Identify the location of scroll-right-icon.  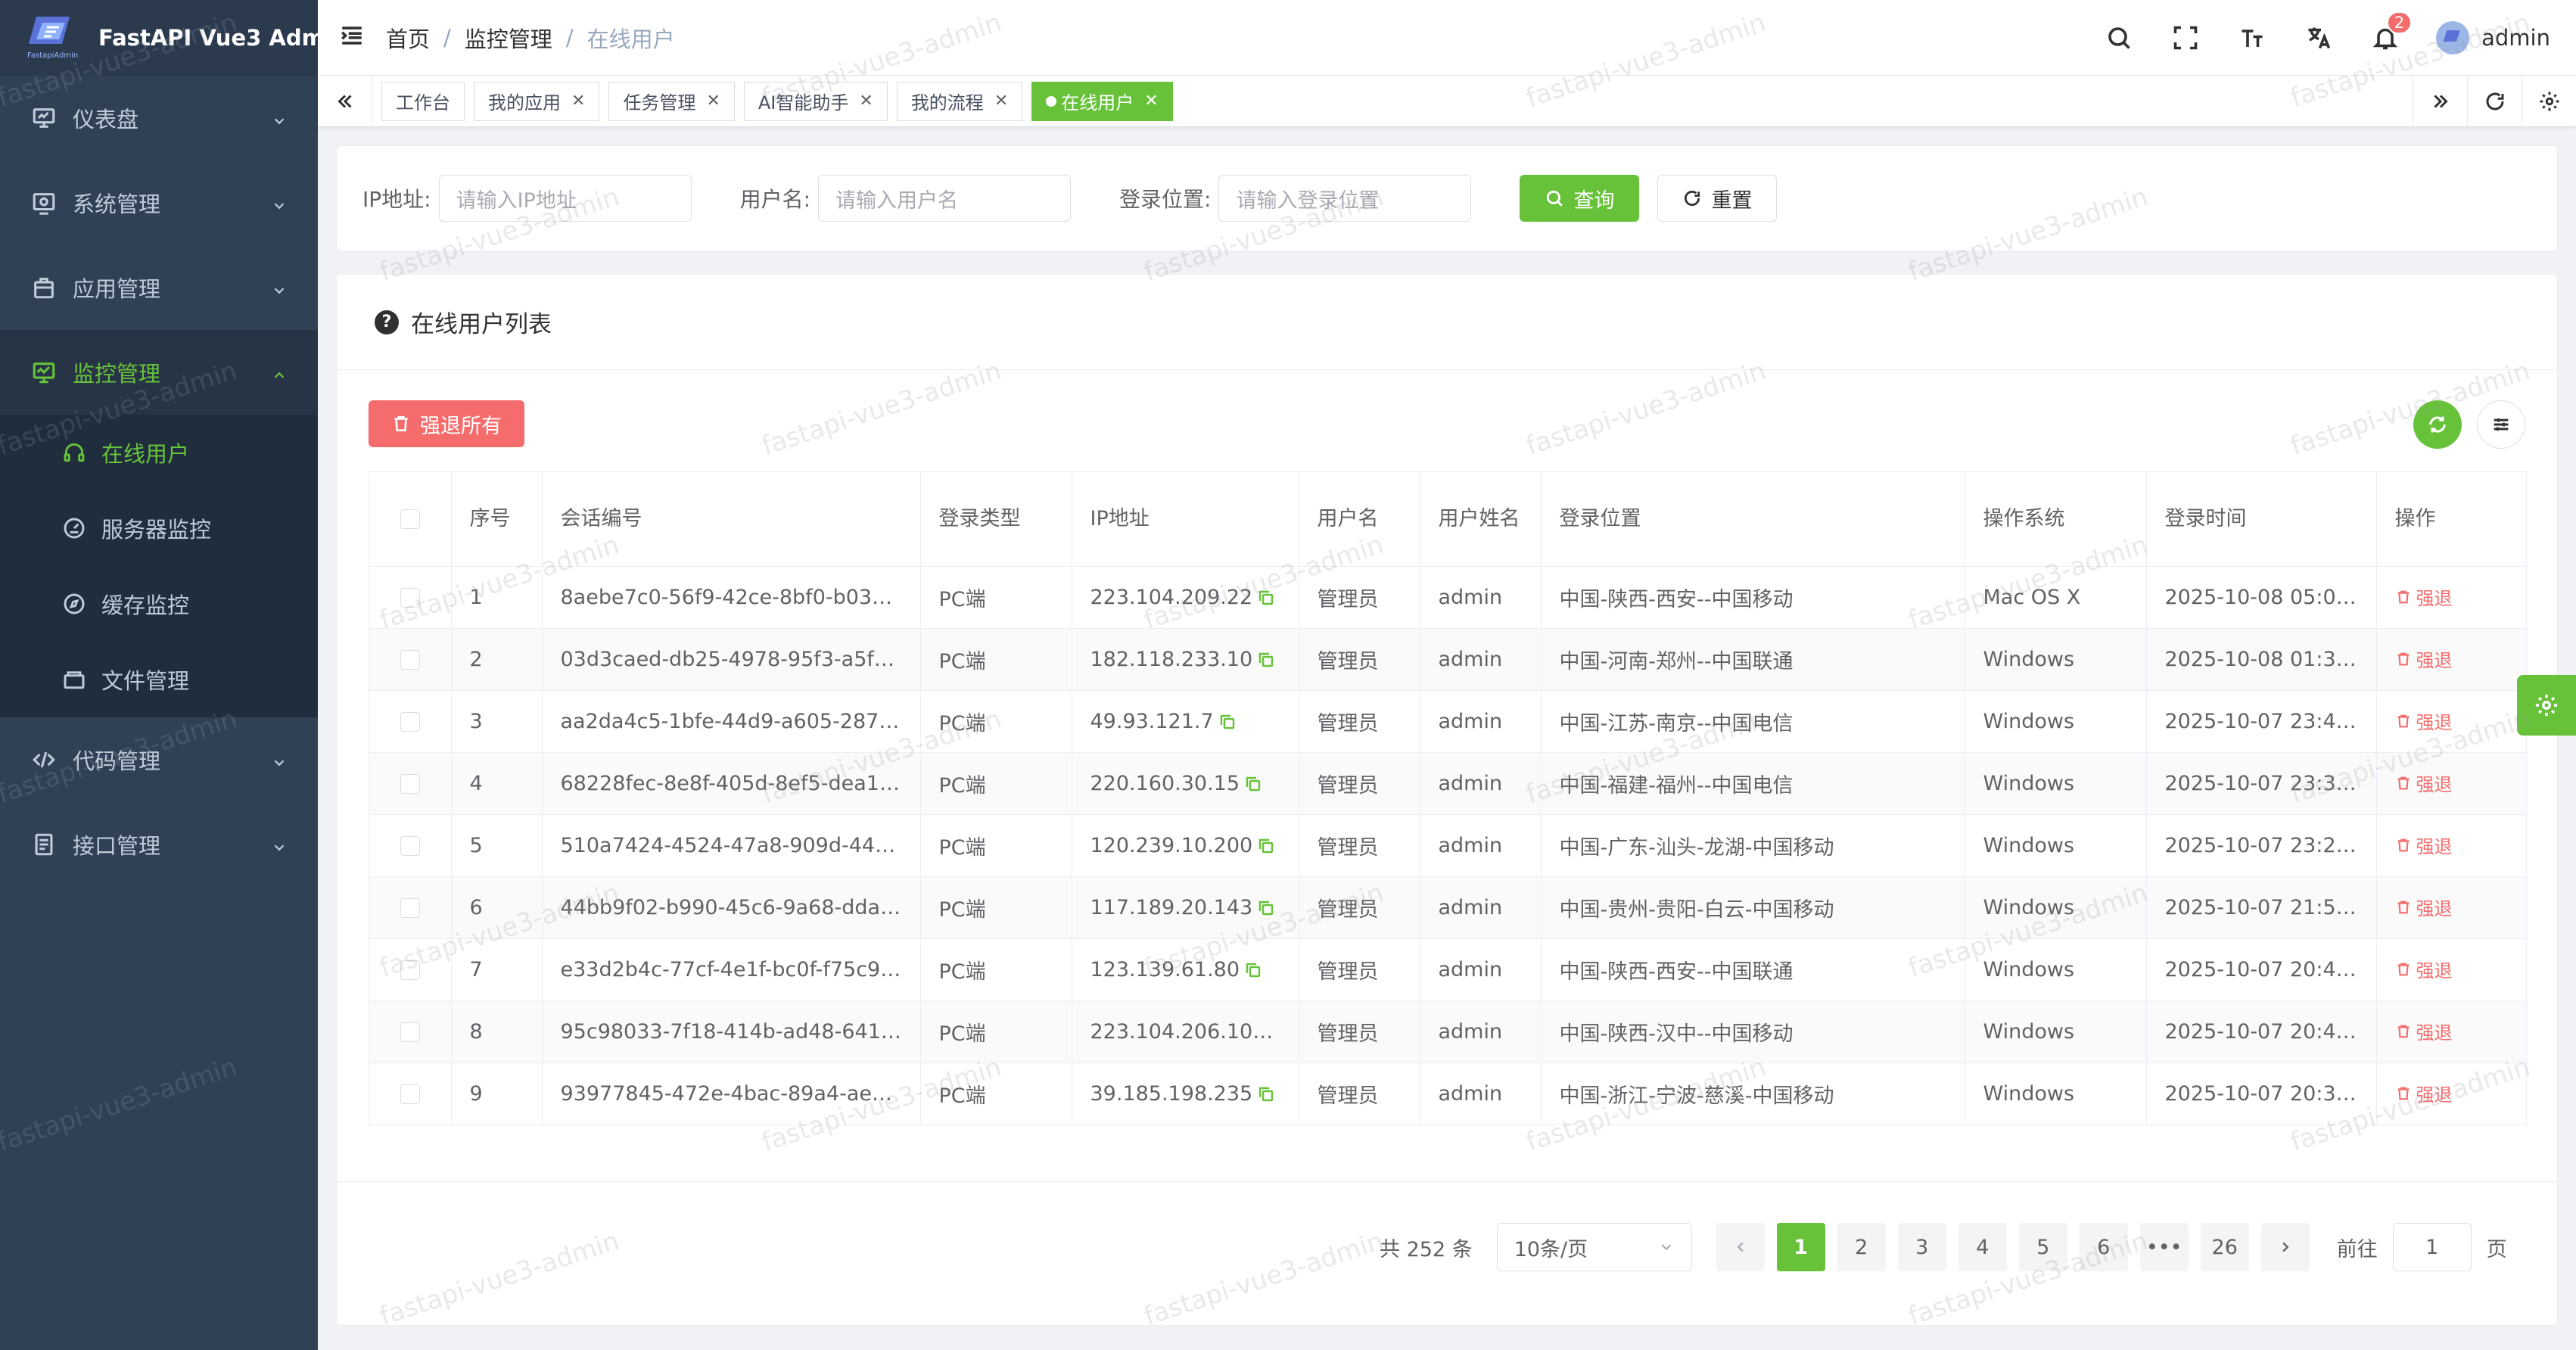
(2440, 101).